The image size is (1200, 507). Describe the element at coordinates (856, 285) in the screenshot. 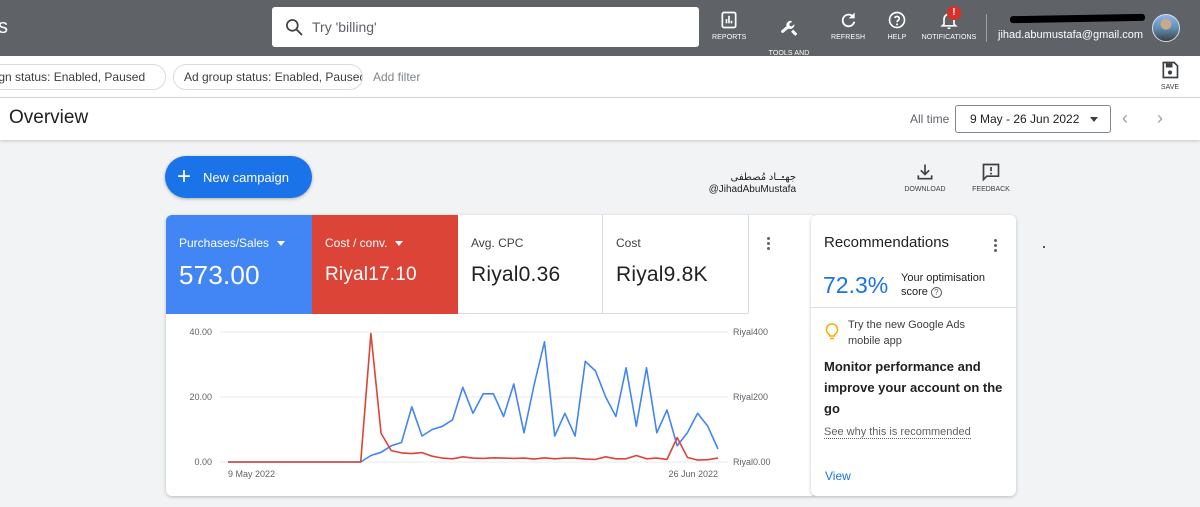

I see `optimisation-score: 72.3%` at that location.